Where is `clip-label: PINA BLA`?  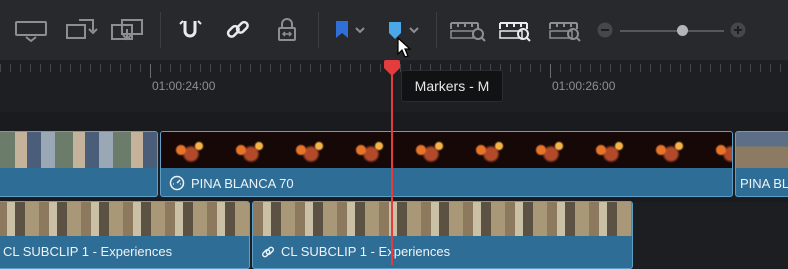 clip-label: PINA BLA is located at coordinates (764, 183).